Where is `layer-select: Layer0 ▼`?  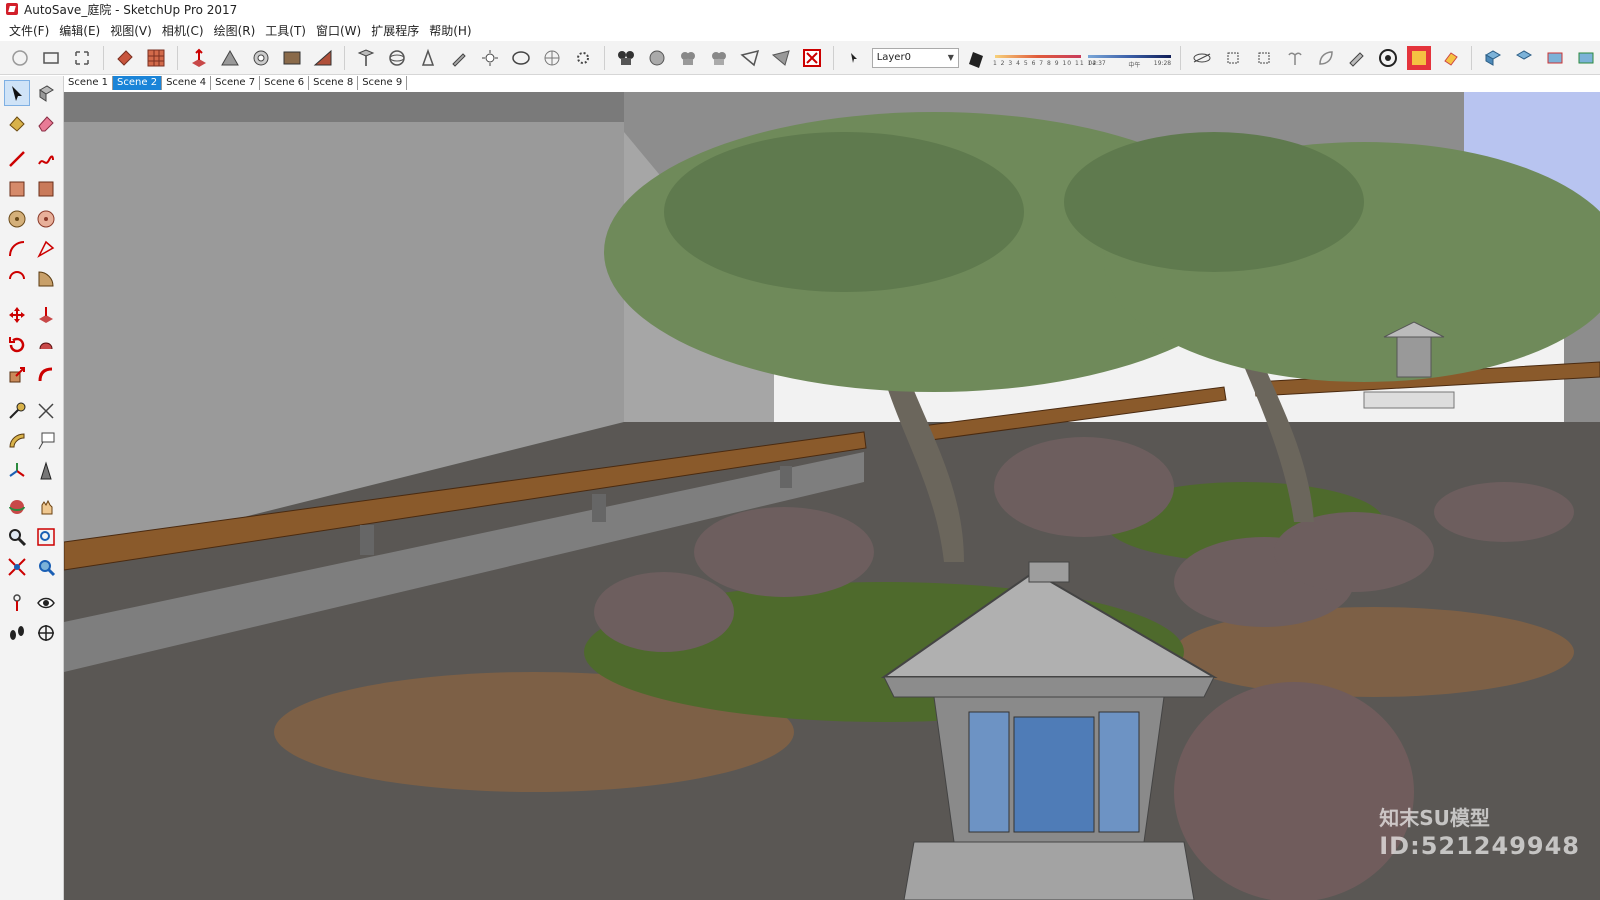
layer-select: Layer0 ▼ is located at coordinates (915, 57).